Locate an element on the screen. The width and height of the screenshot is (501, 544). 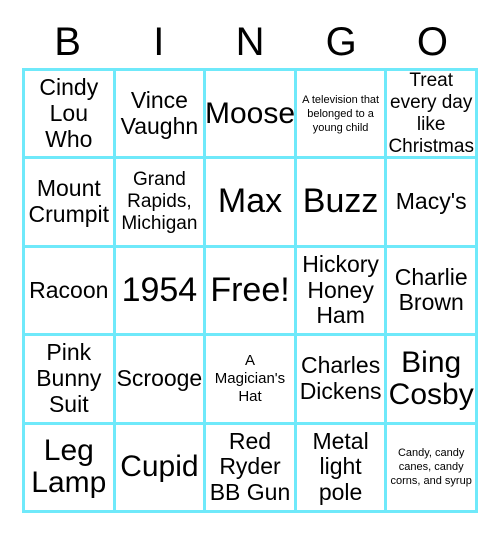
bingo-cell: Cupid is located at coordinates (159, 467).